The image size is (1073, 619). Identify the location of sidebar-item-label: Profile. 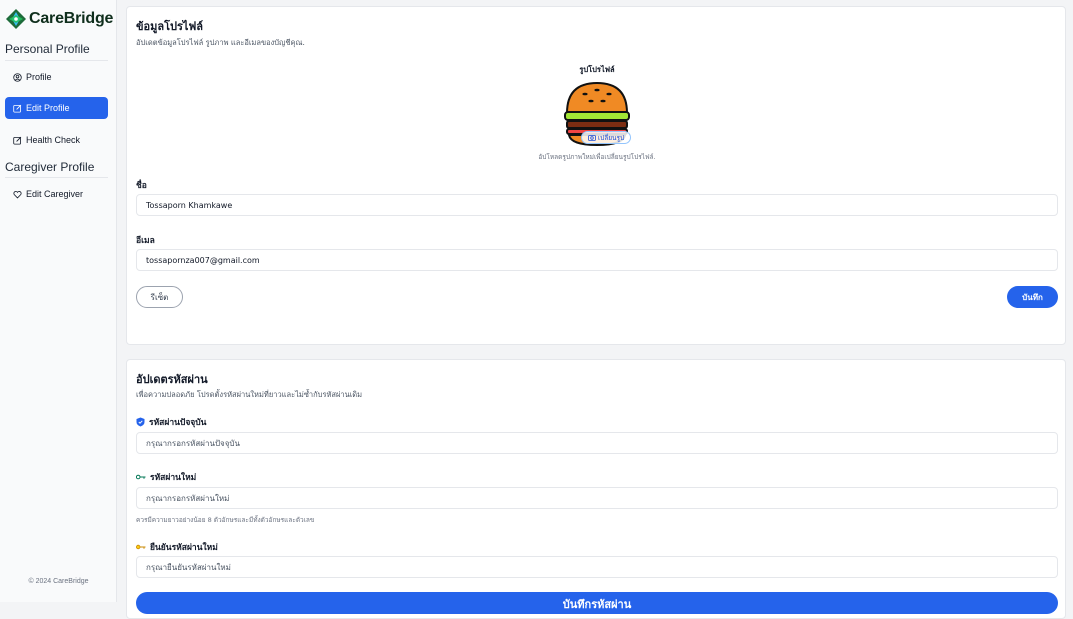
(39, 77).